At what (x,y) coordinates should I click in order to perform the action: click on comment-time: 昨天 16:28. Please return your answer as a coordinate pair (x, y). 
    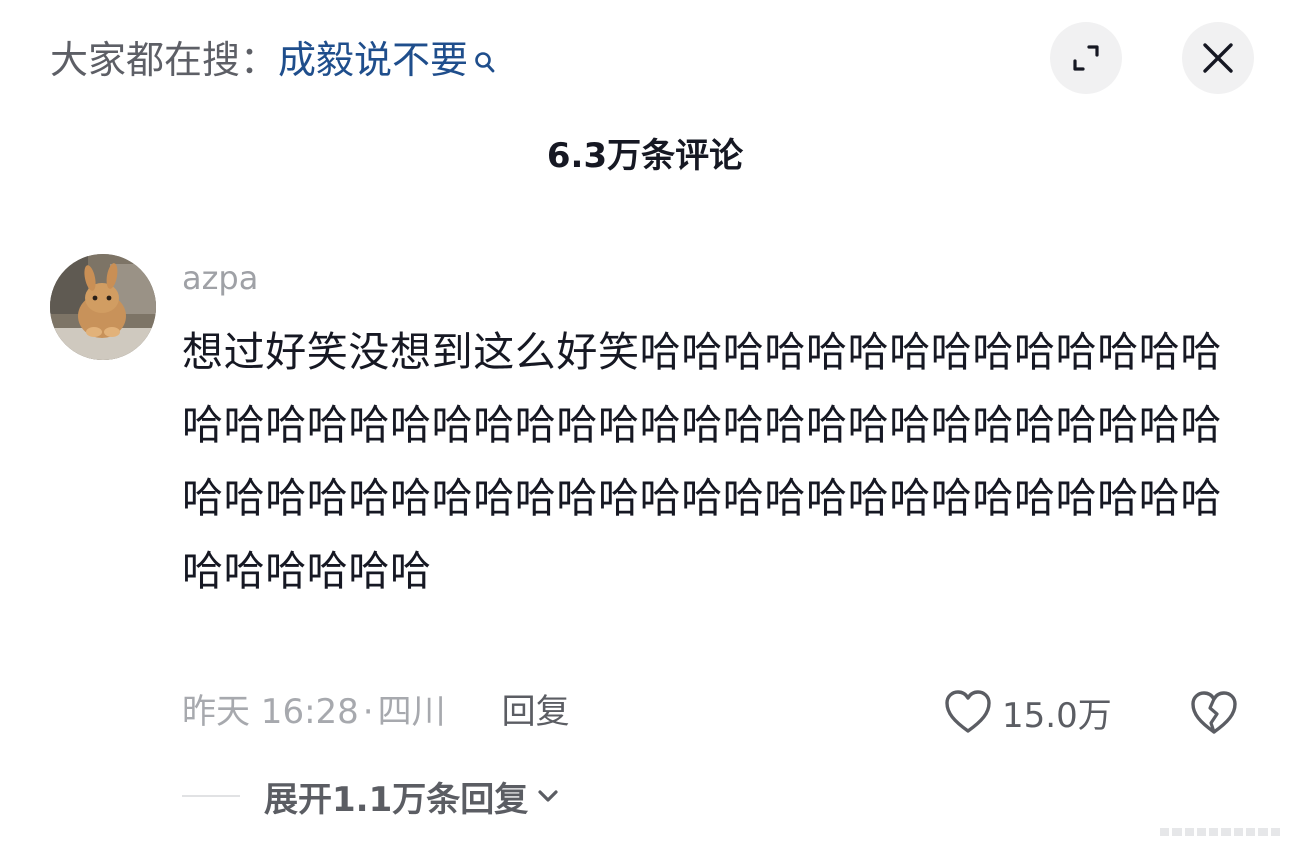
    Looking at the image, I should click on (270, 712).